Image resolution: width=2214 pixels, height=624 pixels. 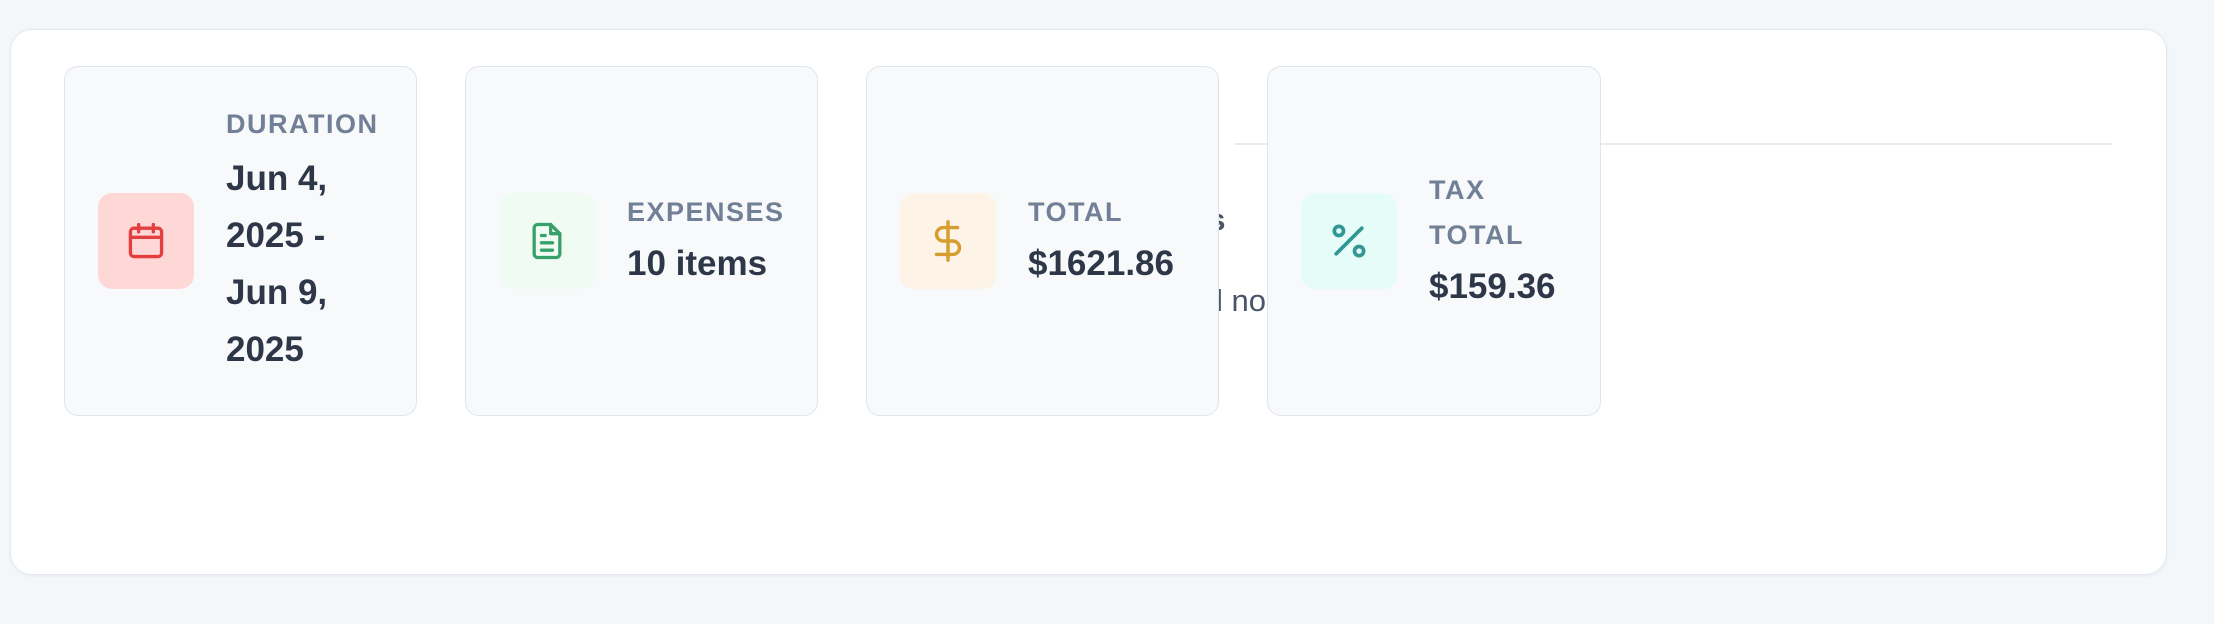 I want to click on stat-label: TOTAL, so click(x=1075, y=212).